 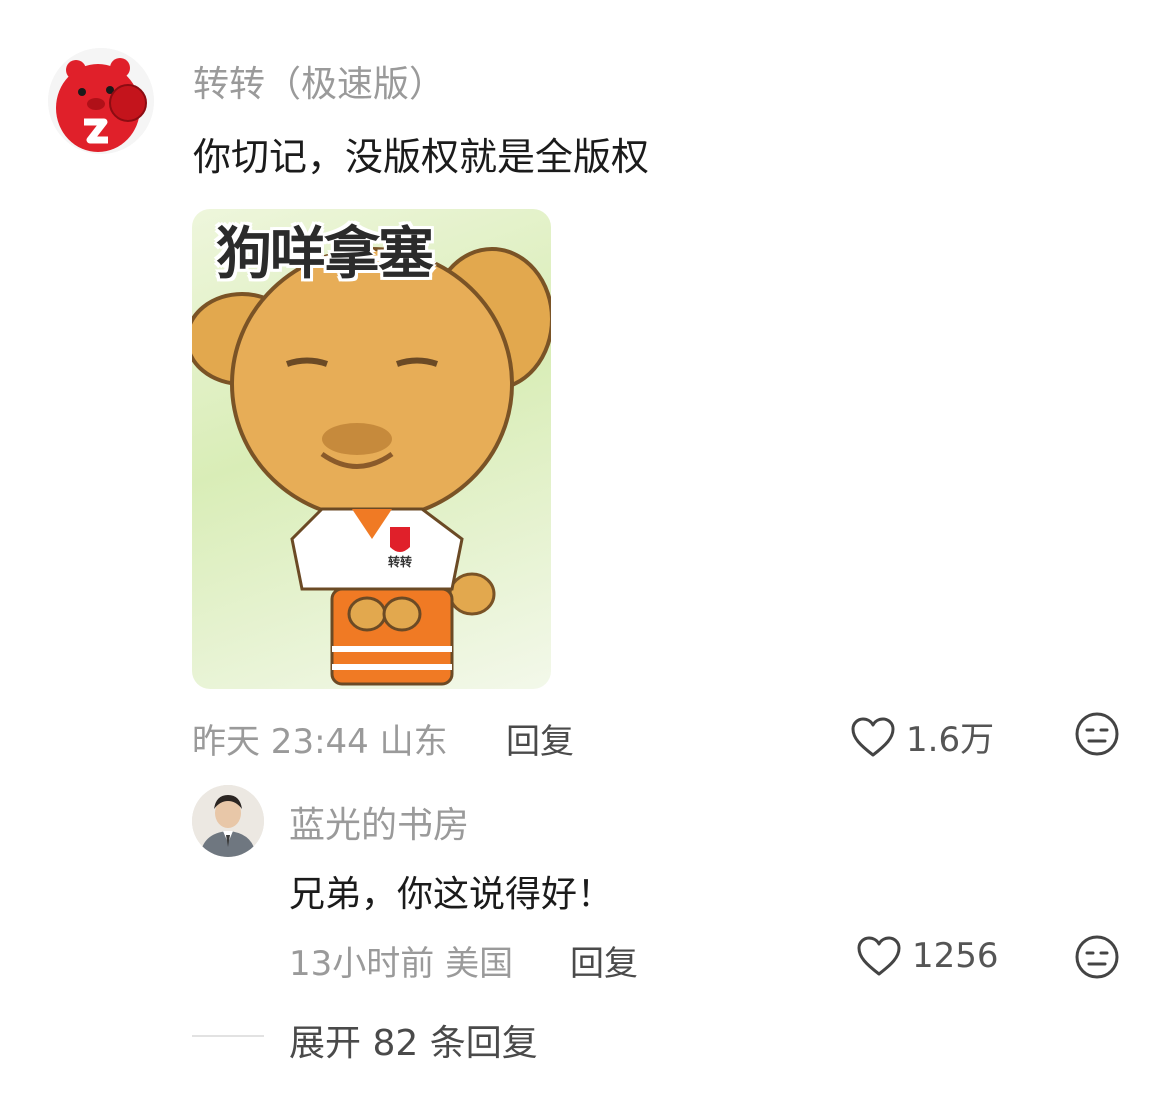 What do you see at coordinates (362, 964) in the screenshot?
I see `reply-time: 13小时前` at bounding box center [362, 964].